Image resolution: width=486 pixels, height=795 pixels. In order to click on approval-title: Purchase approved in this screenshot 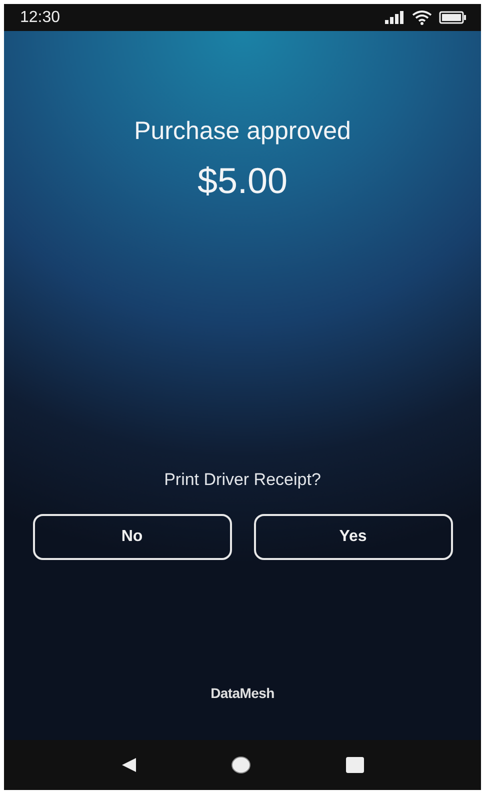, I will do `click(242, 131)`.